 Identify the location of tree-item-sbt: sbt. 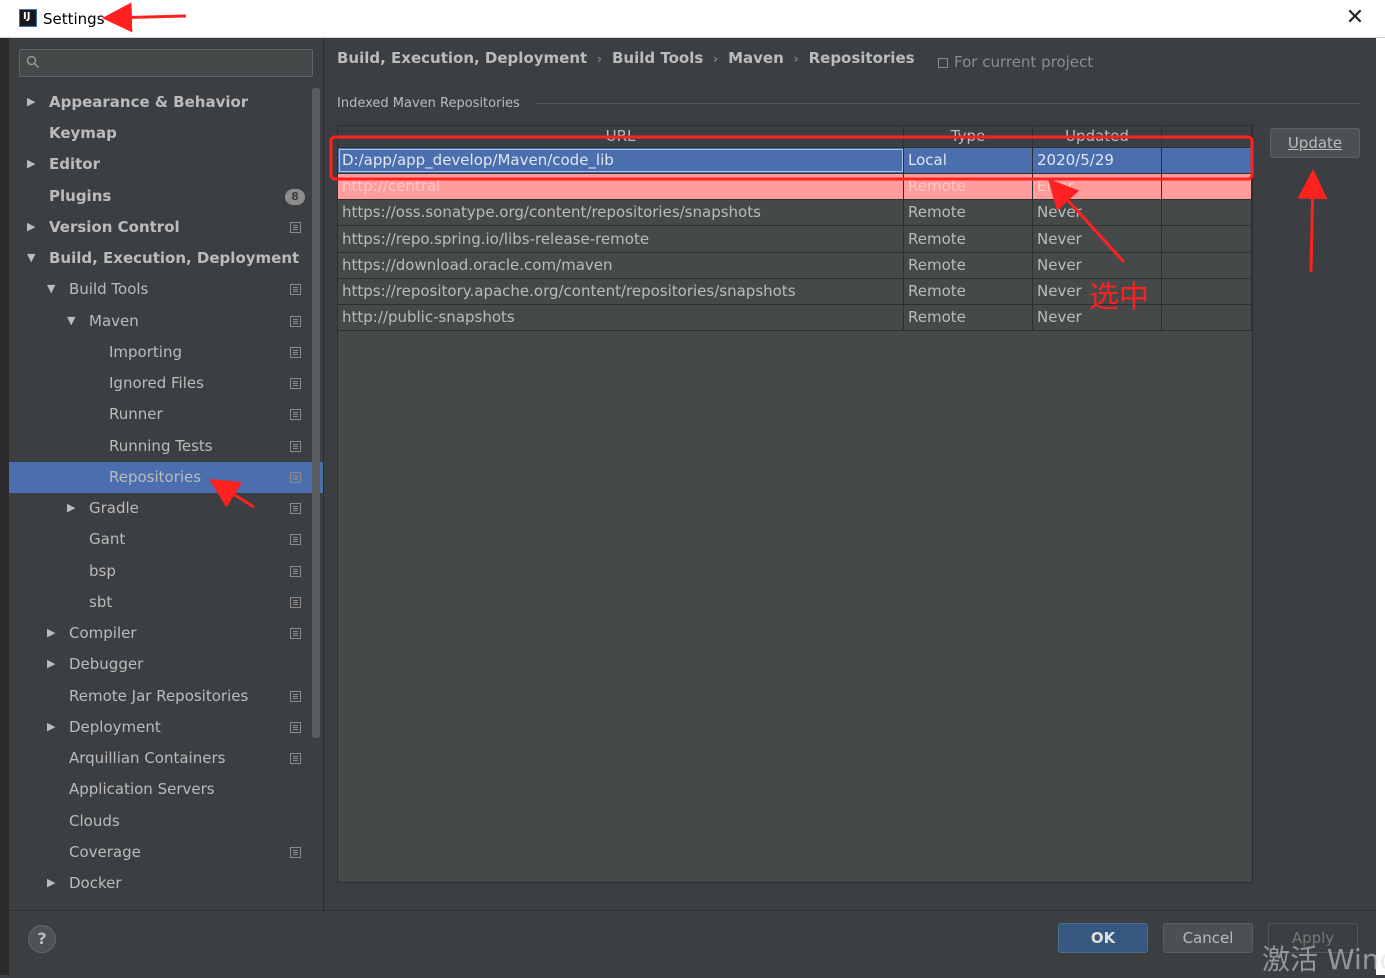
(166, 602).